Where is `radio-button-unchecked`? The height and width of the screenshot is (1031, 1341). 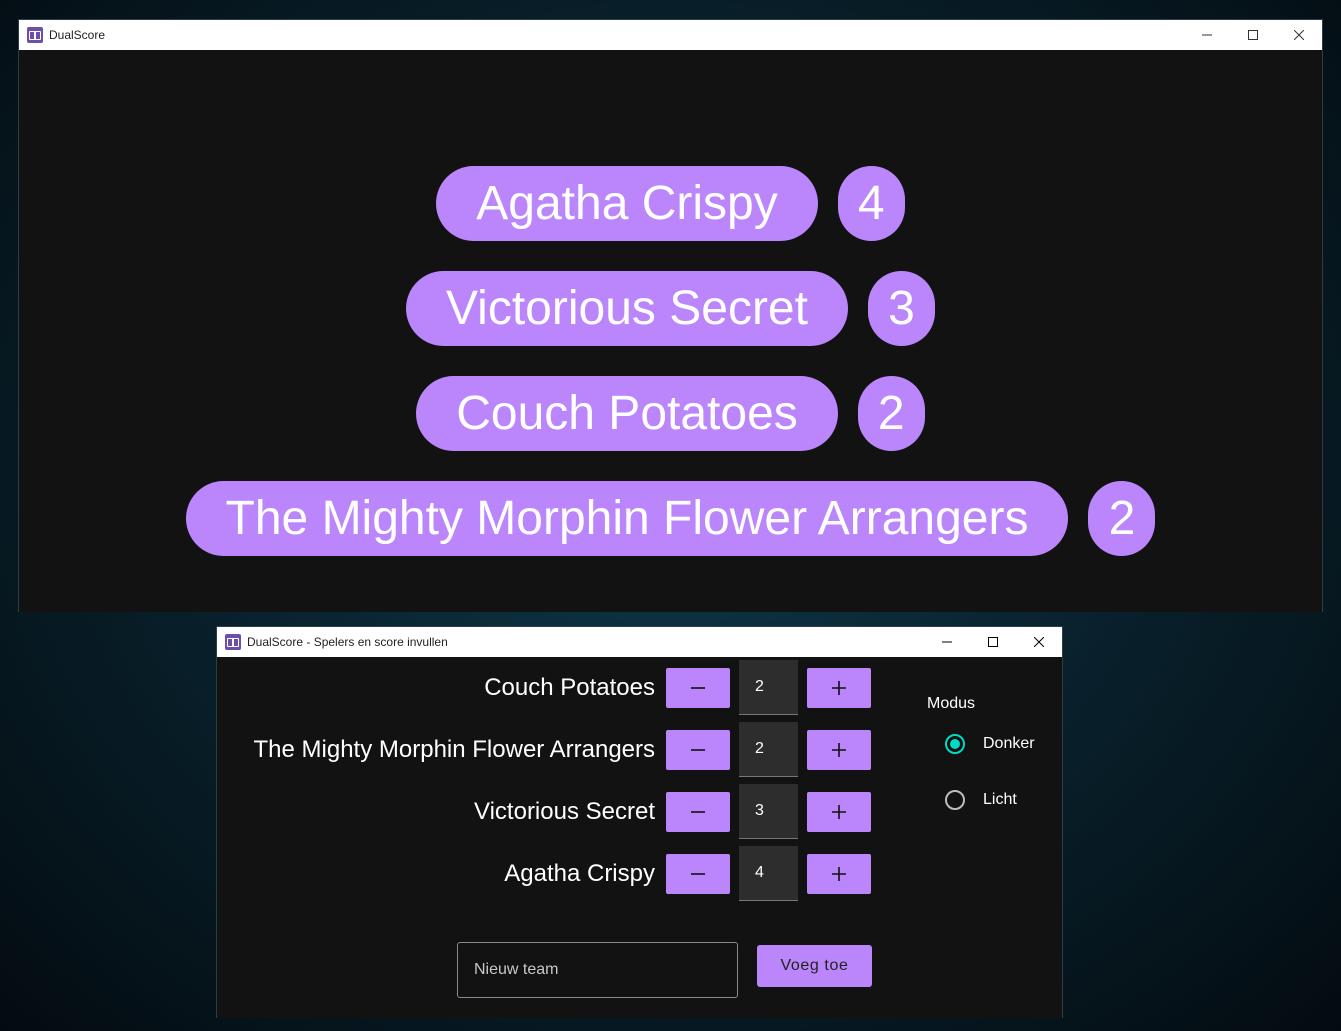
radio-button-unchecked is located at coordinates (955, 800).